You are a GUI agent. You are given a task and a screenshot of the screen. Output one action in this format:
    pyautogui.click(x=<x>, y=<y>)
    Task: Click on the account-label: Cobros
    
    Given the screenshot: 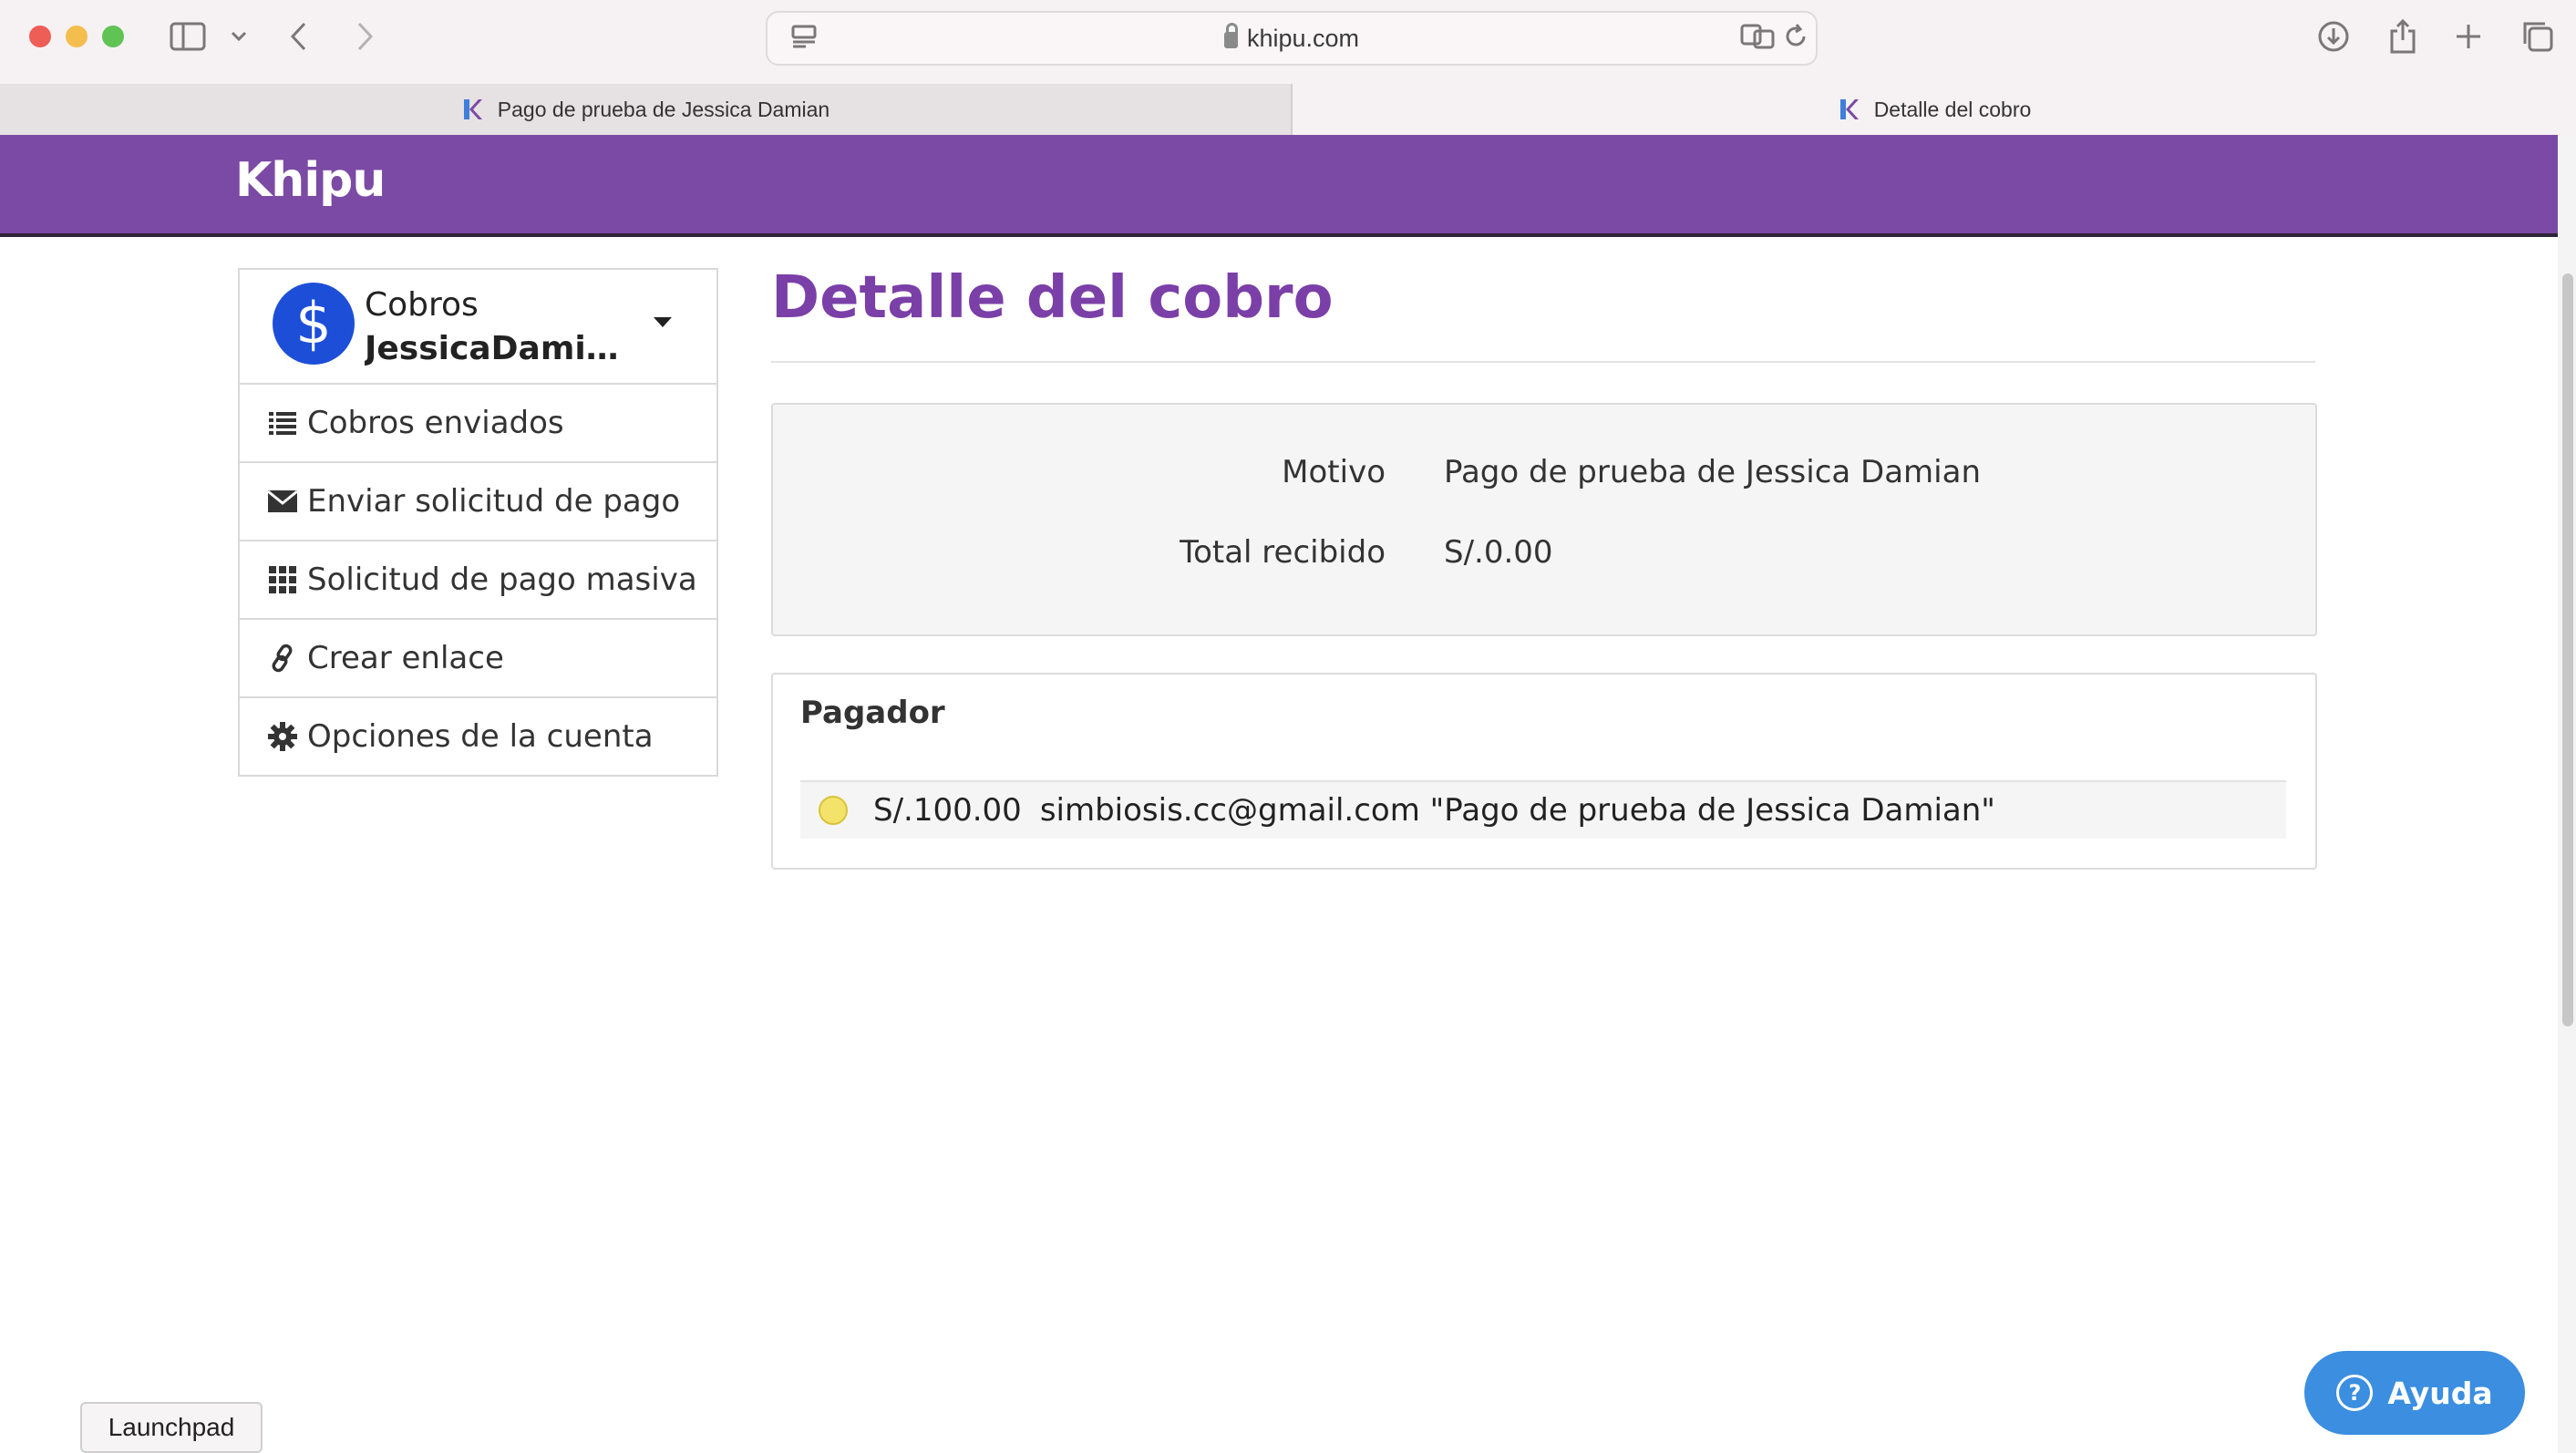 What is the action you would take?
    pyautogui.click(x=422, y=305)
    